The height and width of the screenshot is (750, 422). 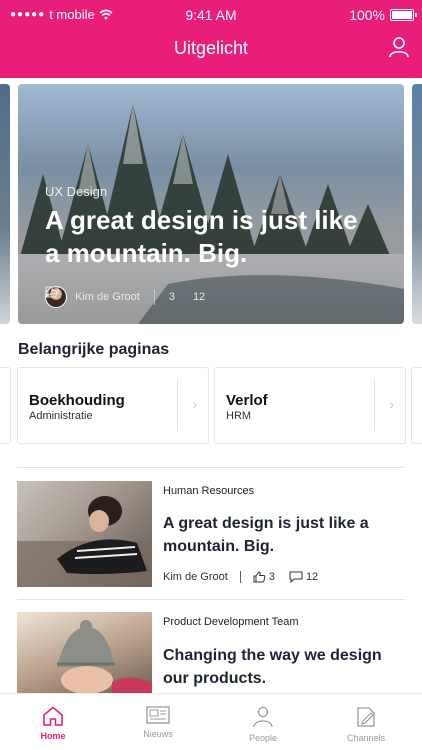 What do you see at coordinates (209, 491) in the screenshot?
I see `news-source: Human Resources` at bounding box center [209, 491].